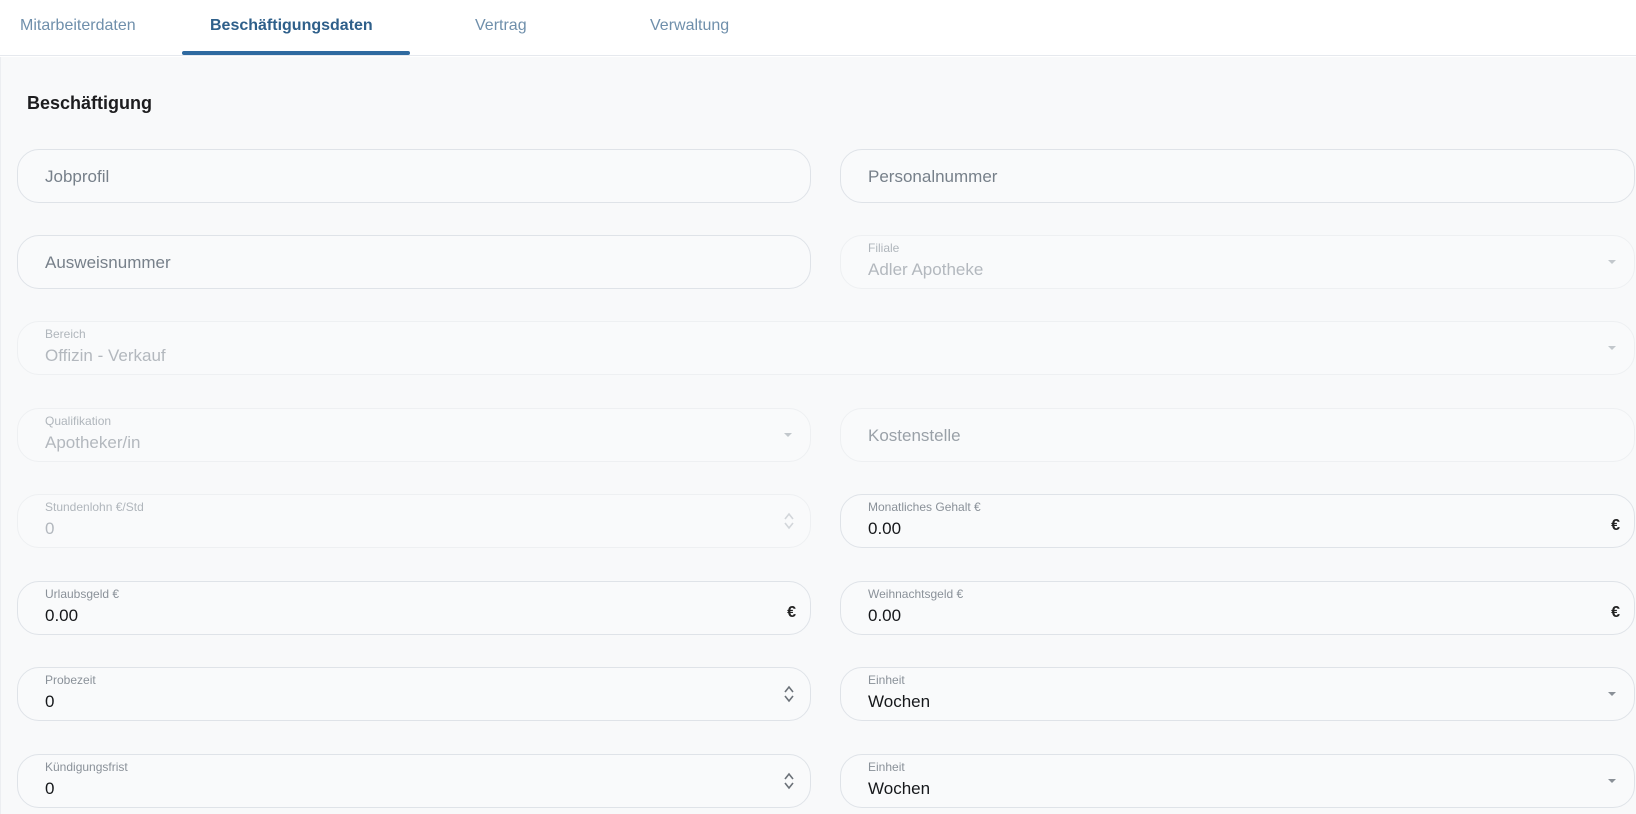 The width and height of the screenshot is (1636, 814). Describe the element at coordinates (291, 26) in the screenshot. I see `tab-beschaeftigungsdaten: Beschäftigungsdaten` at that location.